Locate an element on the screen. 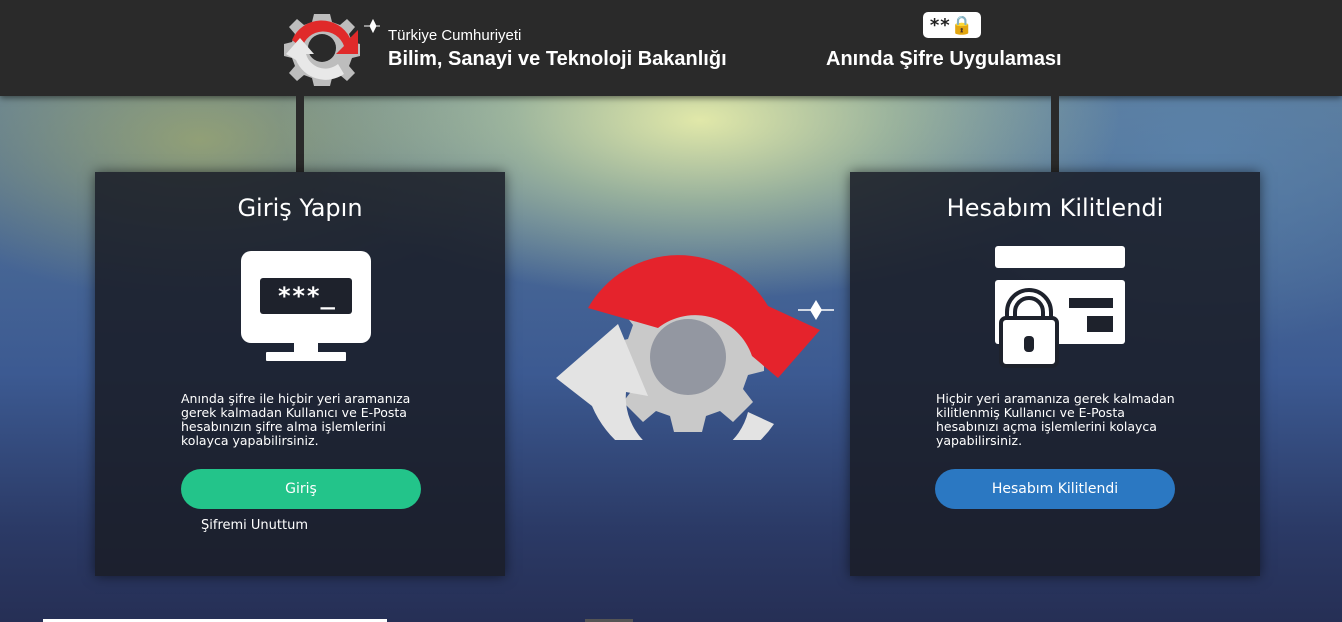  forgot-password-link: Şifremi Unuttum is located at coordinates (254, 525).